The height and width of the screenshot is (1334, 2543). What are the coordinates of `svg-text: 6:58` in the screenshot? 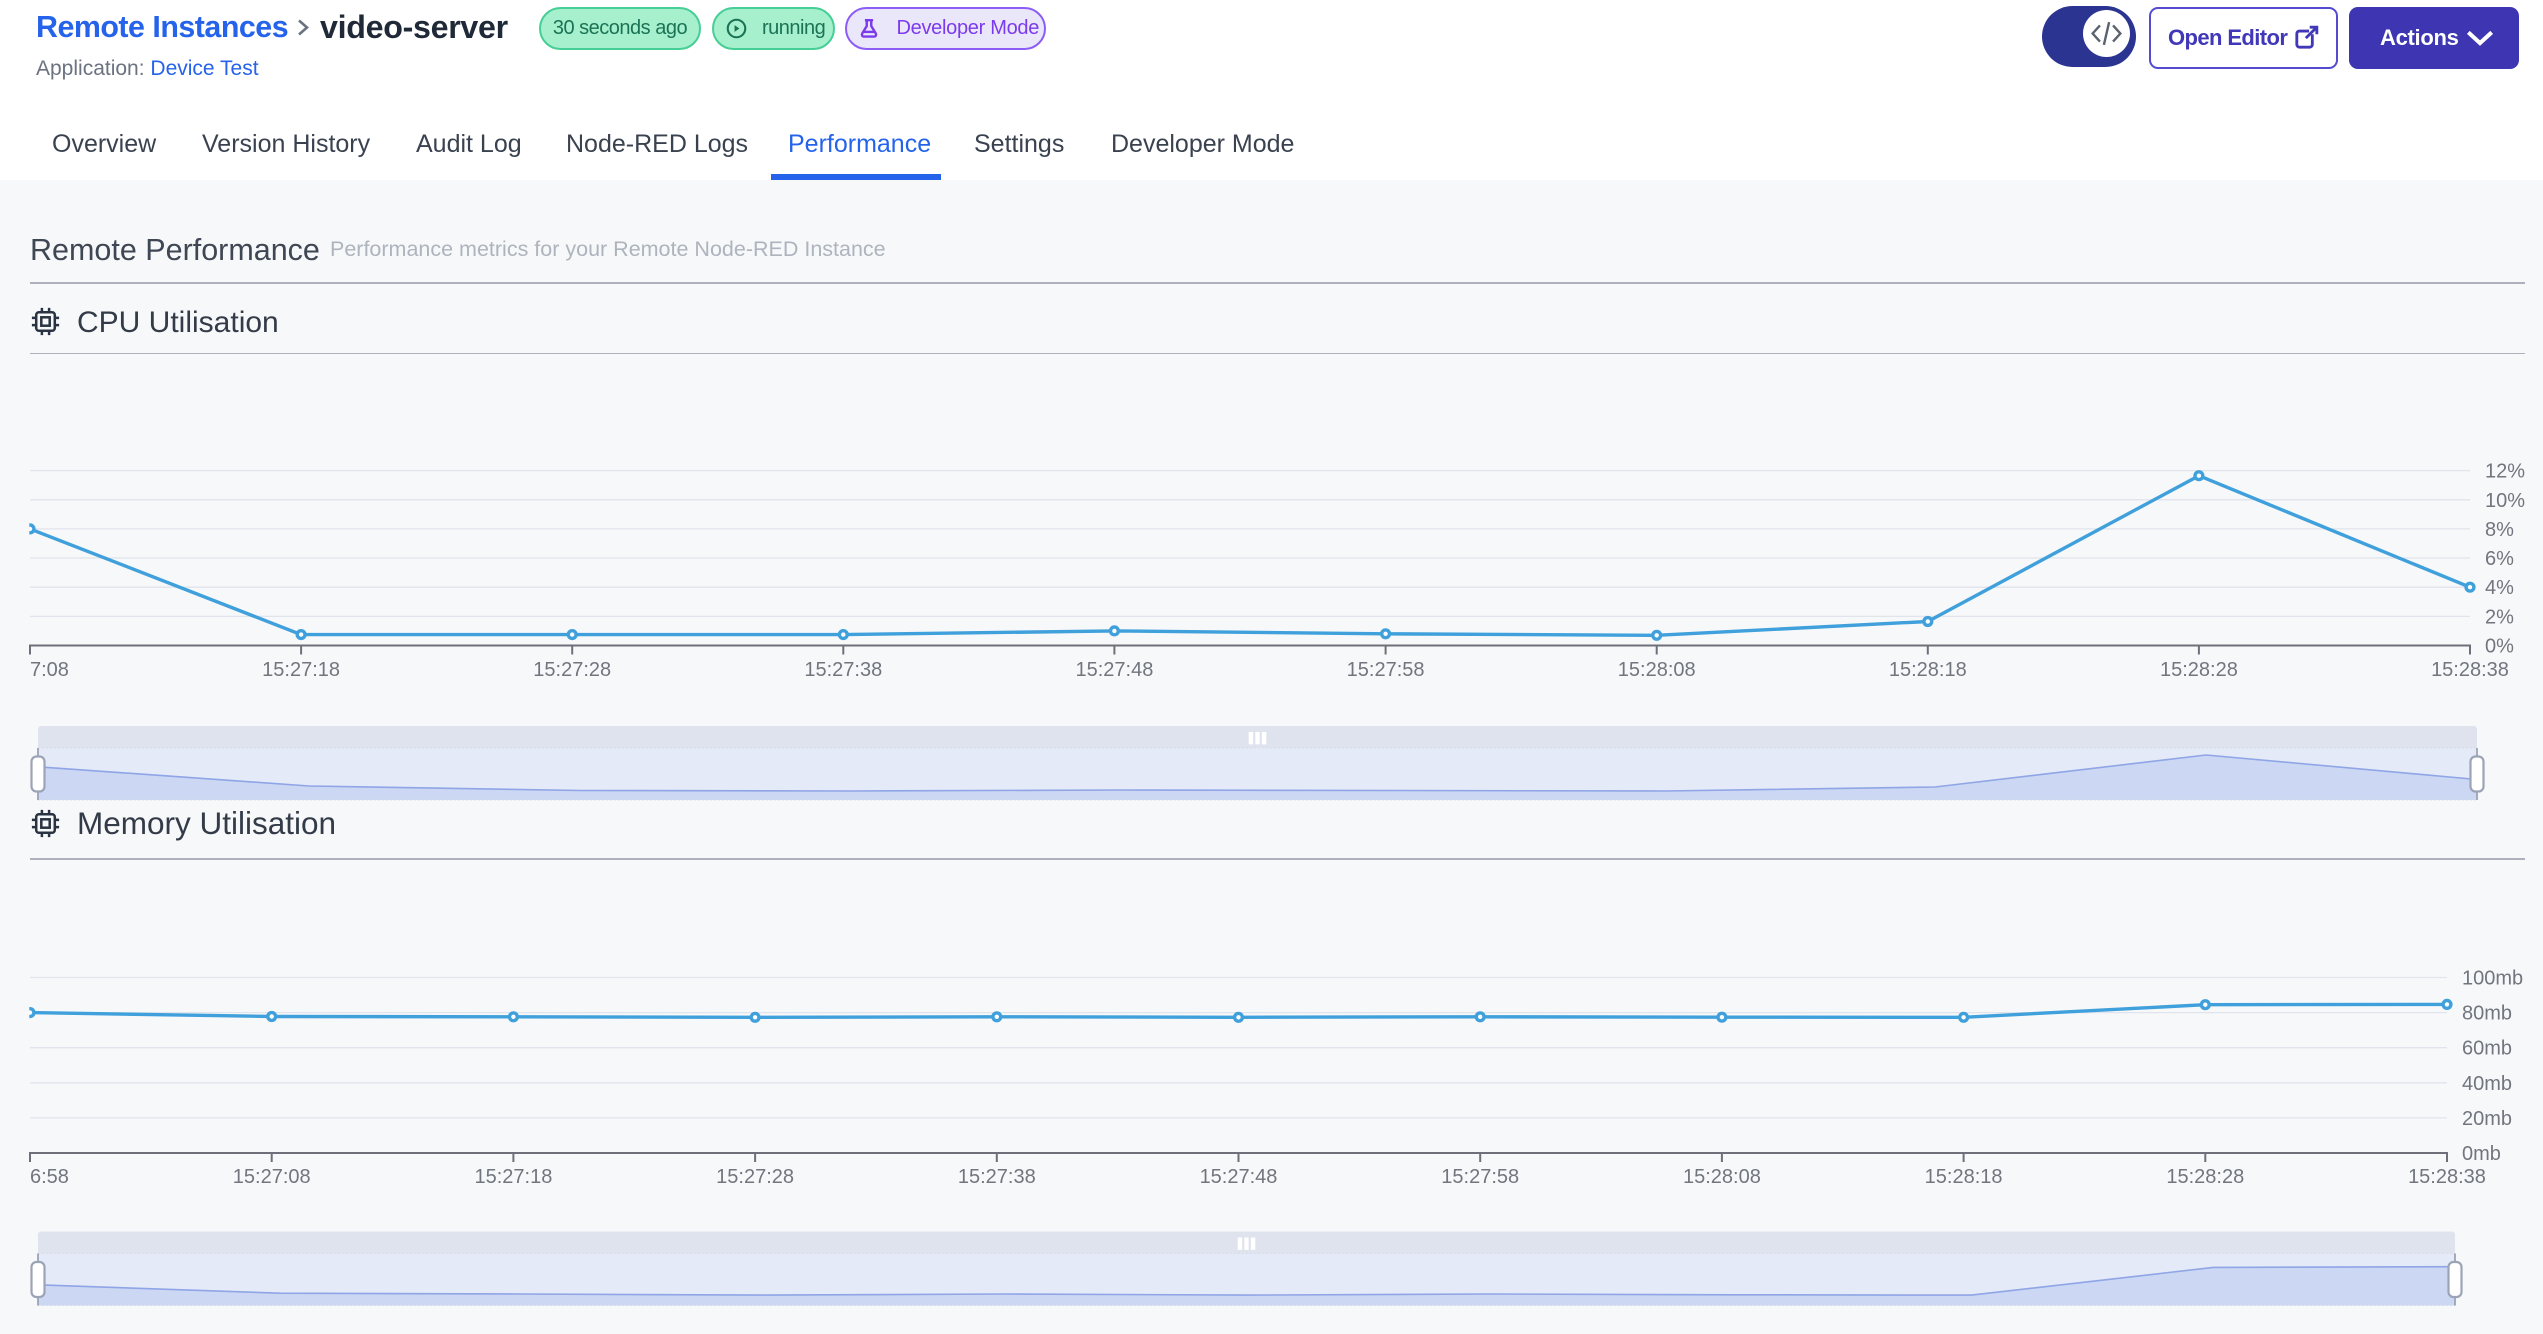 It's located at (49, 1177).